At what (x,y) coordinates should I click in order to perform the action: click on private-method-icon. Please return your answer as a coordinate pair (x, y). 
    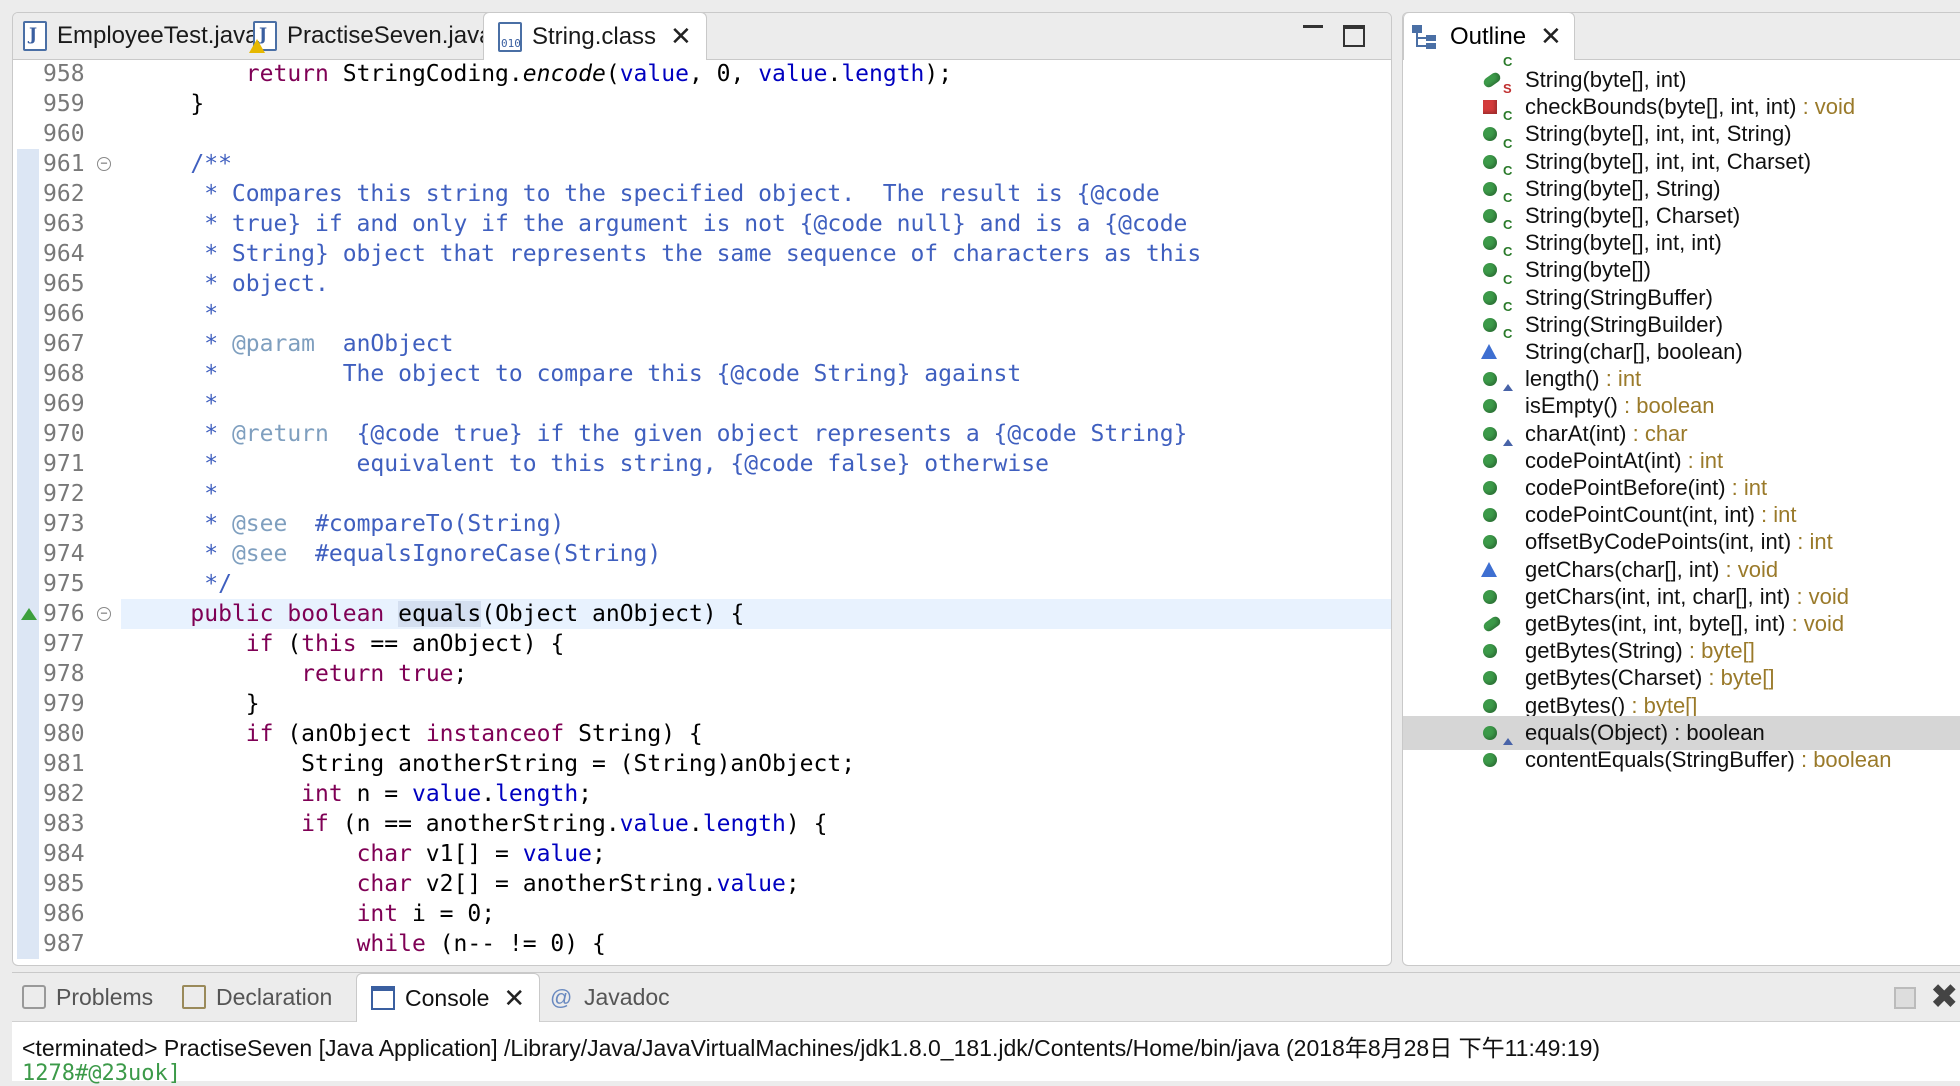
    Looking at the image, I should click on (1490, 107).